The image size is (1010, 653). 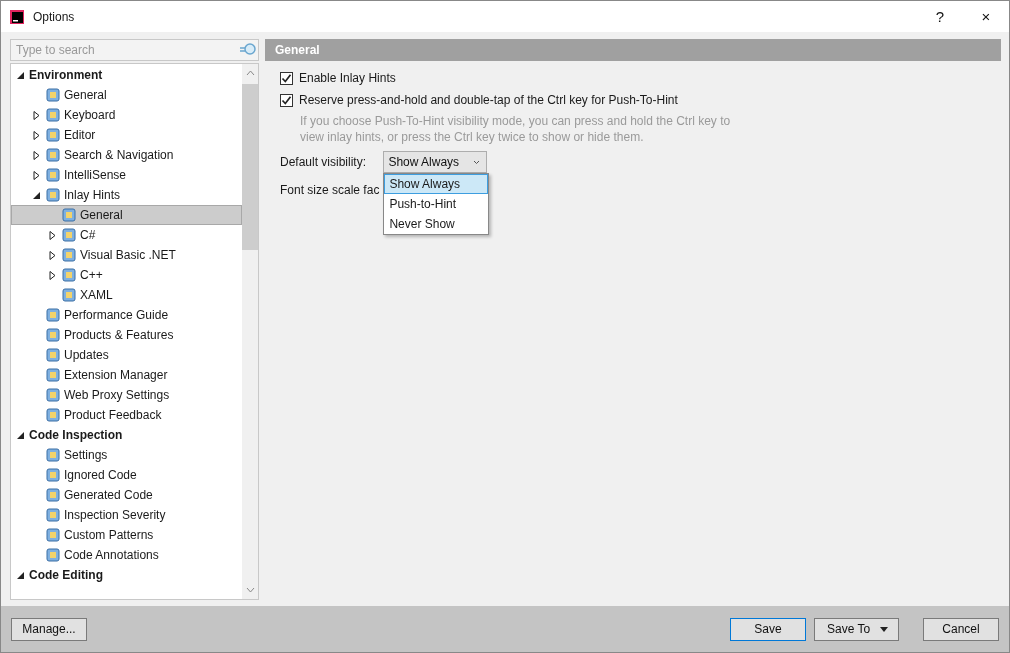 What do you see at coordinates (126, 75) in the screenshot?
I see `tree-item: Environment` at bounding box center [126, 75].